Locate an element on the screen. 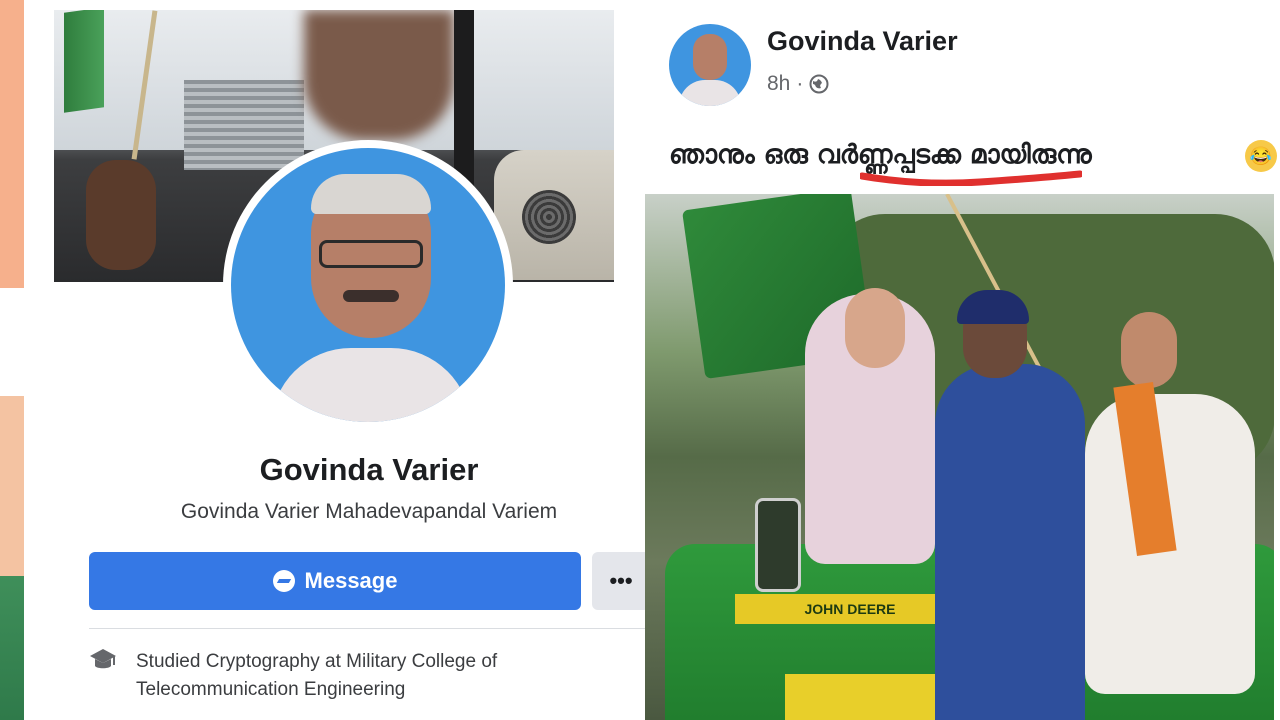 Image resolution: width=1280 pixels, height=720 pixels. cover-shutter is located at coordinates (244, 125).